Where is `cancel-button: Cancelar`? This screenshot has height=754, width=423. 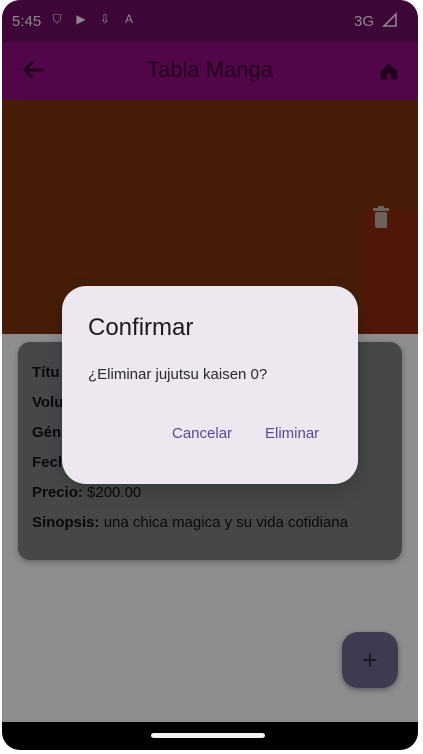
cancel-button: Cancelar is located at coordinates (202, 433).